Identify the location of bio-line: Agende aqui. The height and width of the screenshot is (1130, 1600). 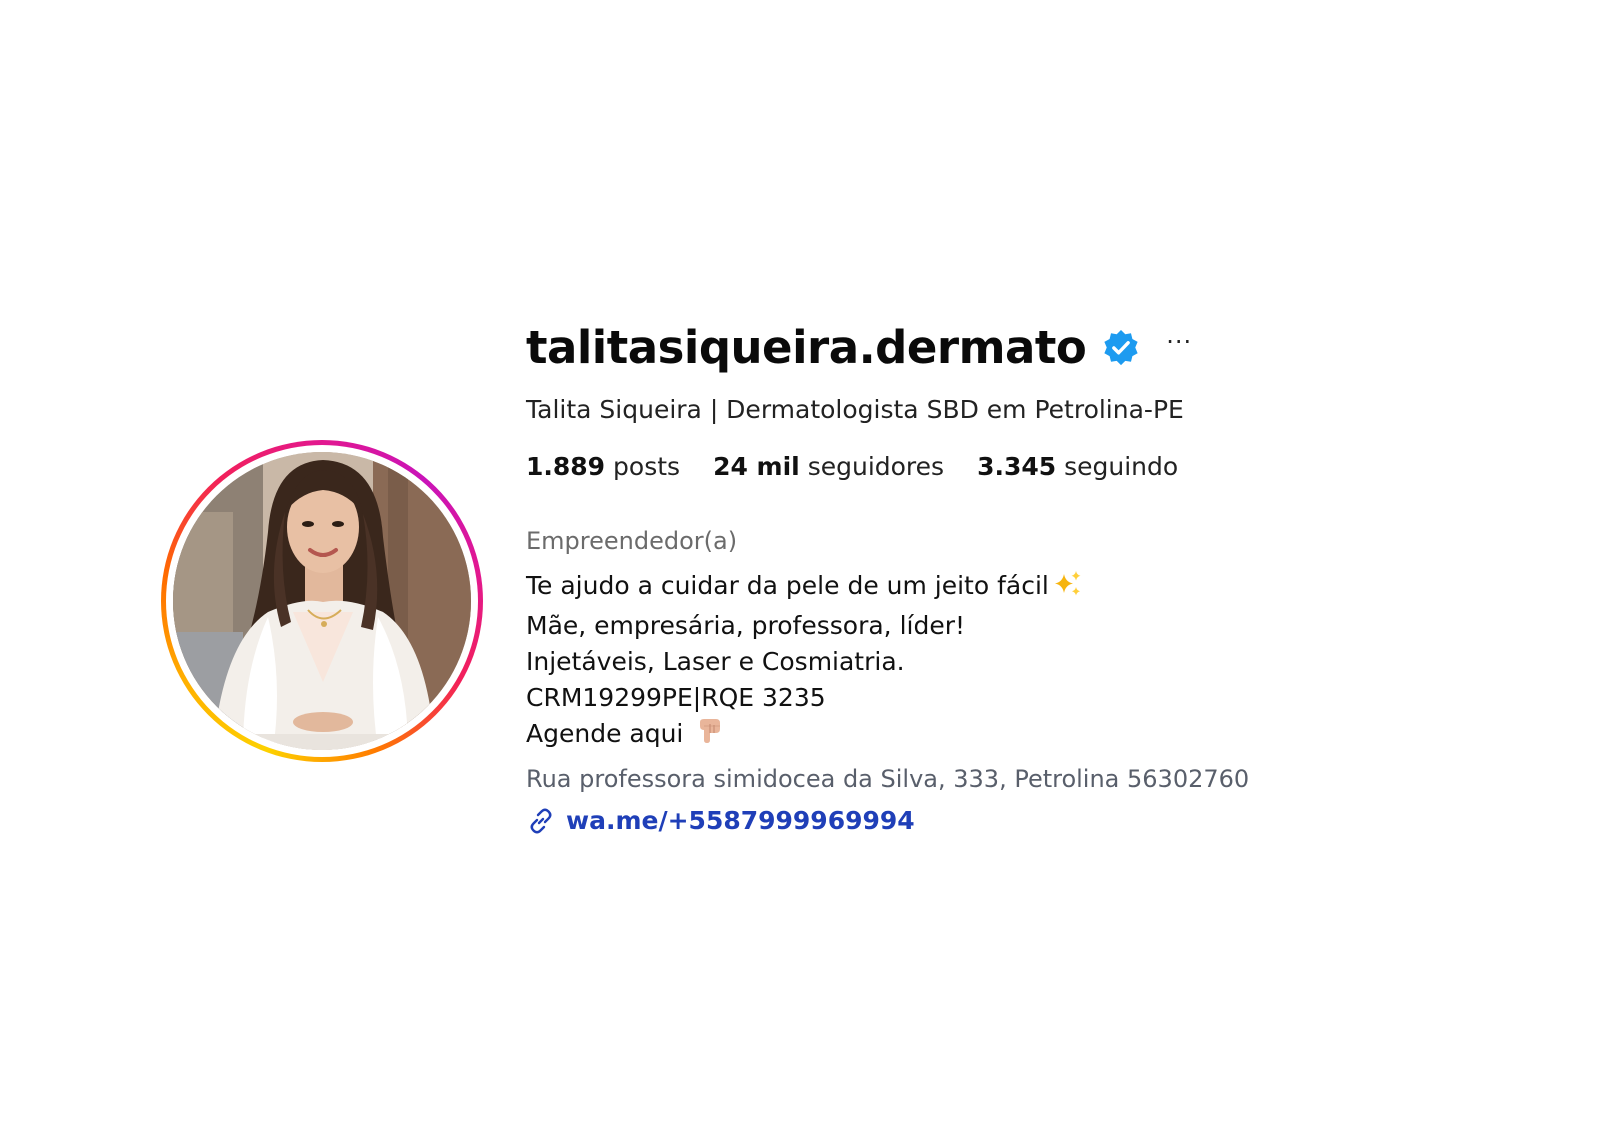
(1026, 736).